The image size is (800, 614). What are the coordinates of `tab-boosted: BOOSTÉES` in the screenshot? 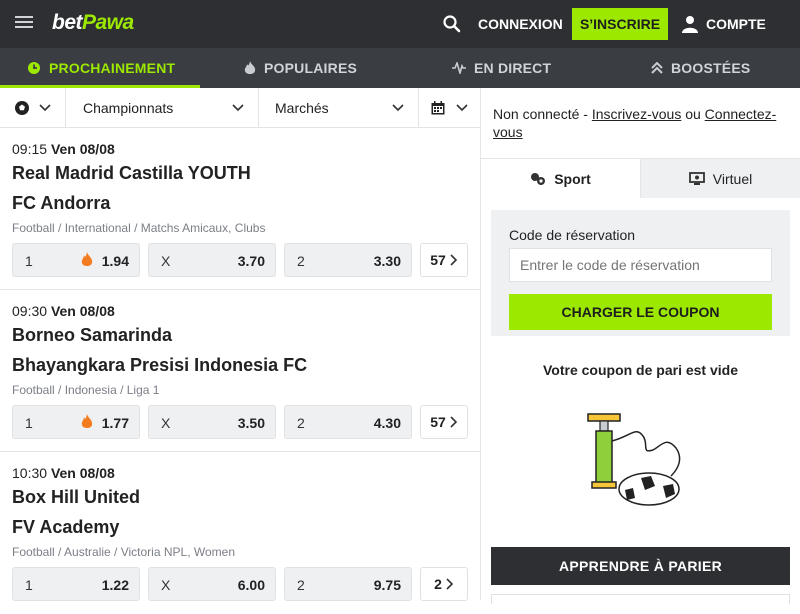 It's located at (700, 68).